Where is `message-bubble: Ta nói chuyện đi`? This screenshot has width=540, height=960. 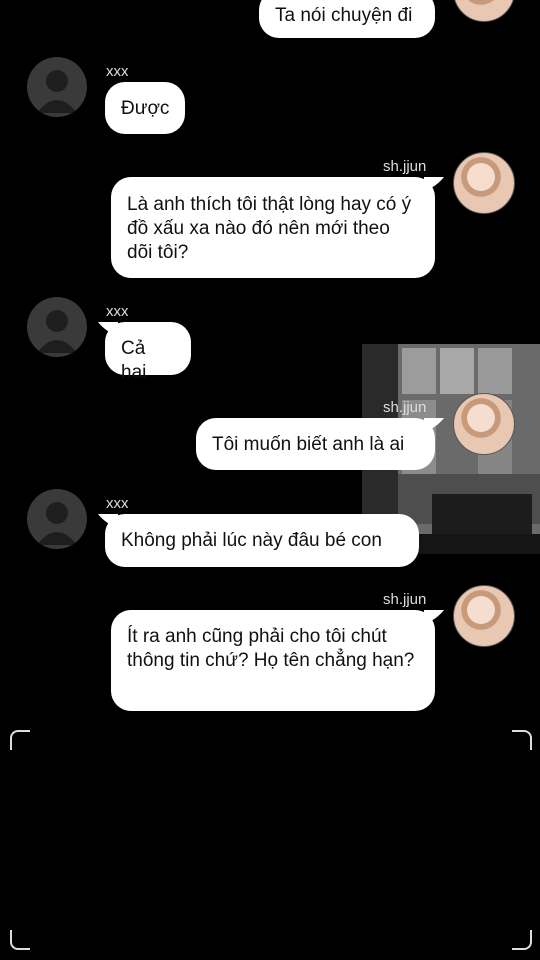 message-bubble: Ta nói chuyện đi is located at coordinates (347, 19).